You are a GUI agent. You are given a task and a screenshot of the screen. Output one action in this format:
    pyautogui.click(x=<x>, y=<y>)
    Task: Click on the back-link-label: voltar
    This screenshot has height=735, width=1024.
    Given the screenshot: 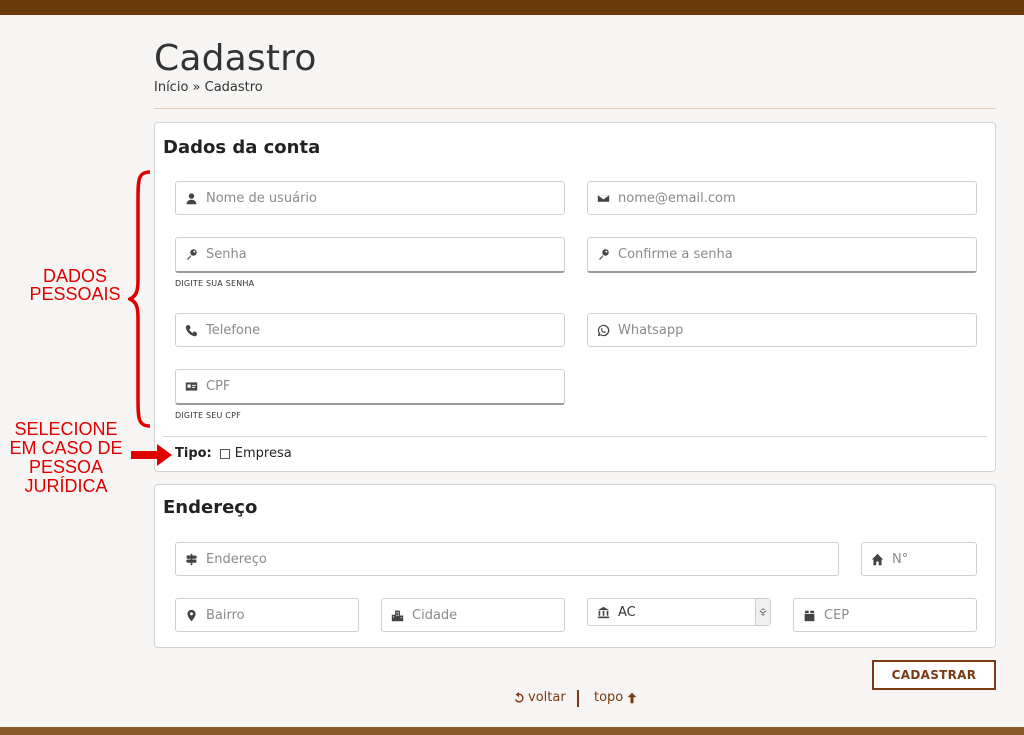 What is the action you would take?
    pyautogui.click(x=547, y=697)
    